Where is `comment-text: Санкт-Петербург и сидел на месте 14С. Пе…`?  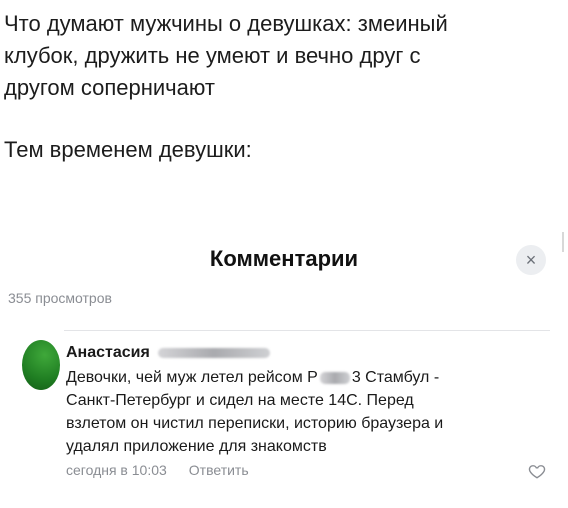 comment-text: Санкт-Петербург и сидел на месте 14С. Пе… is located at coordinates (240, 400).